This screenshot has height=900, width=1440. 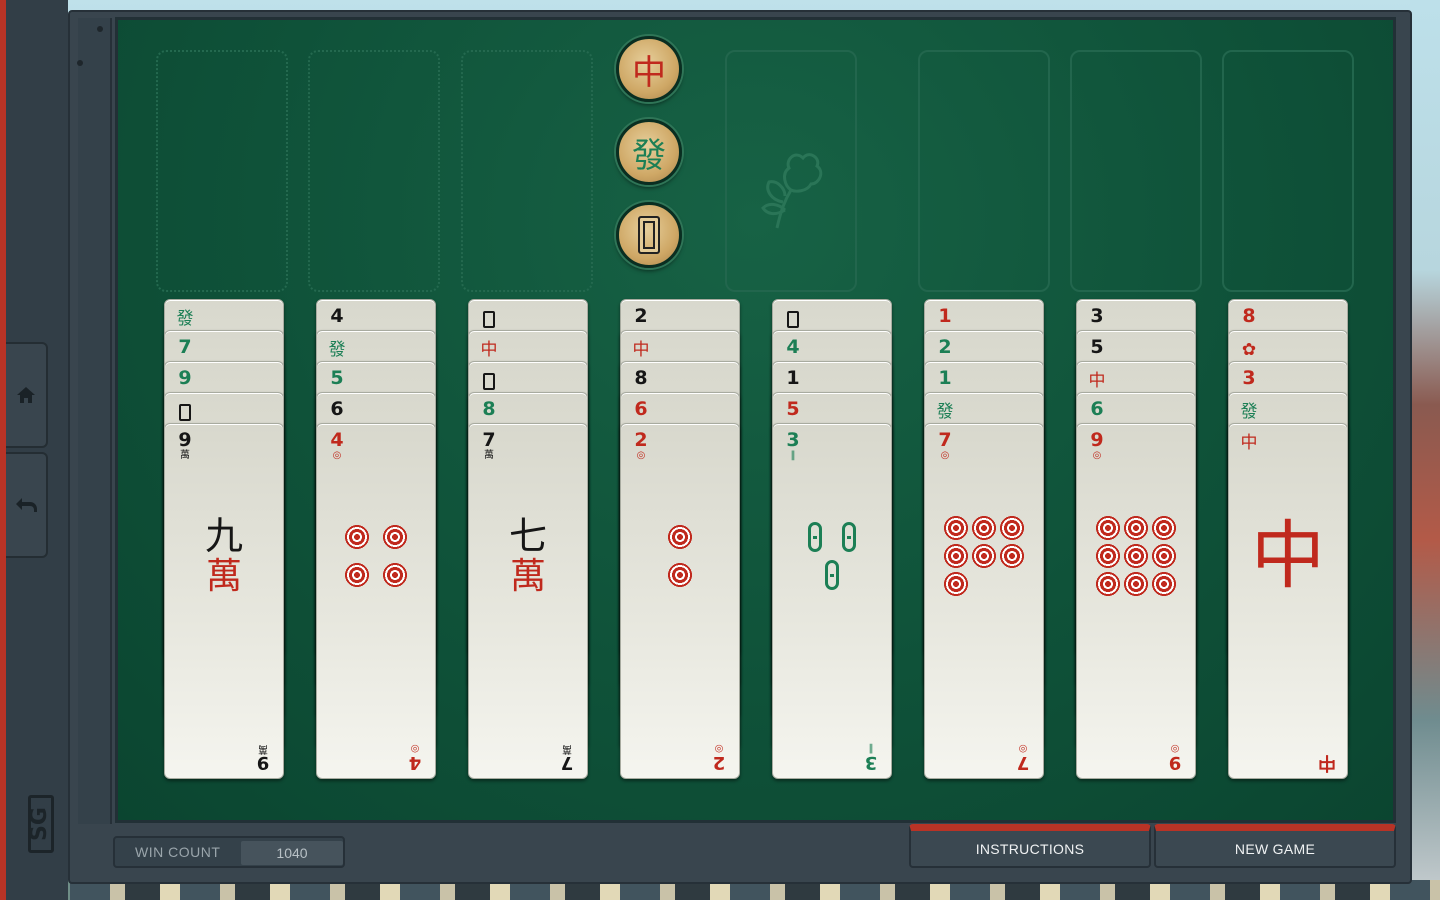 I want to click on tile-value: ✿, so click(x=1249, y=350).